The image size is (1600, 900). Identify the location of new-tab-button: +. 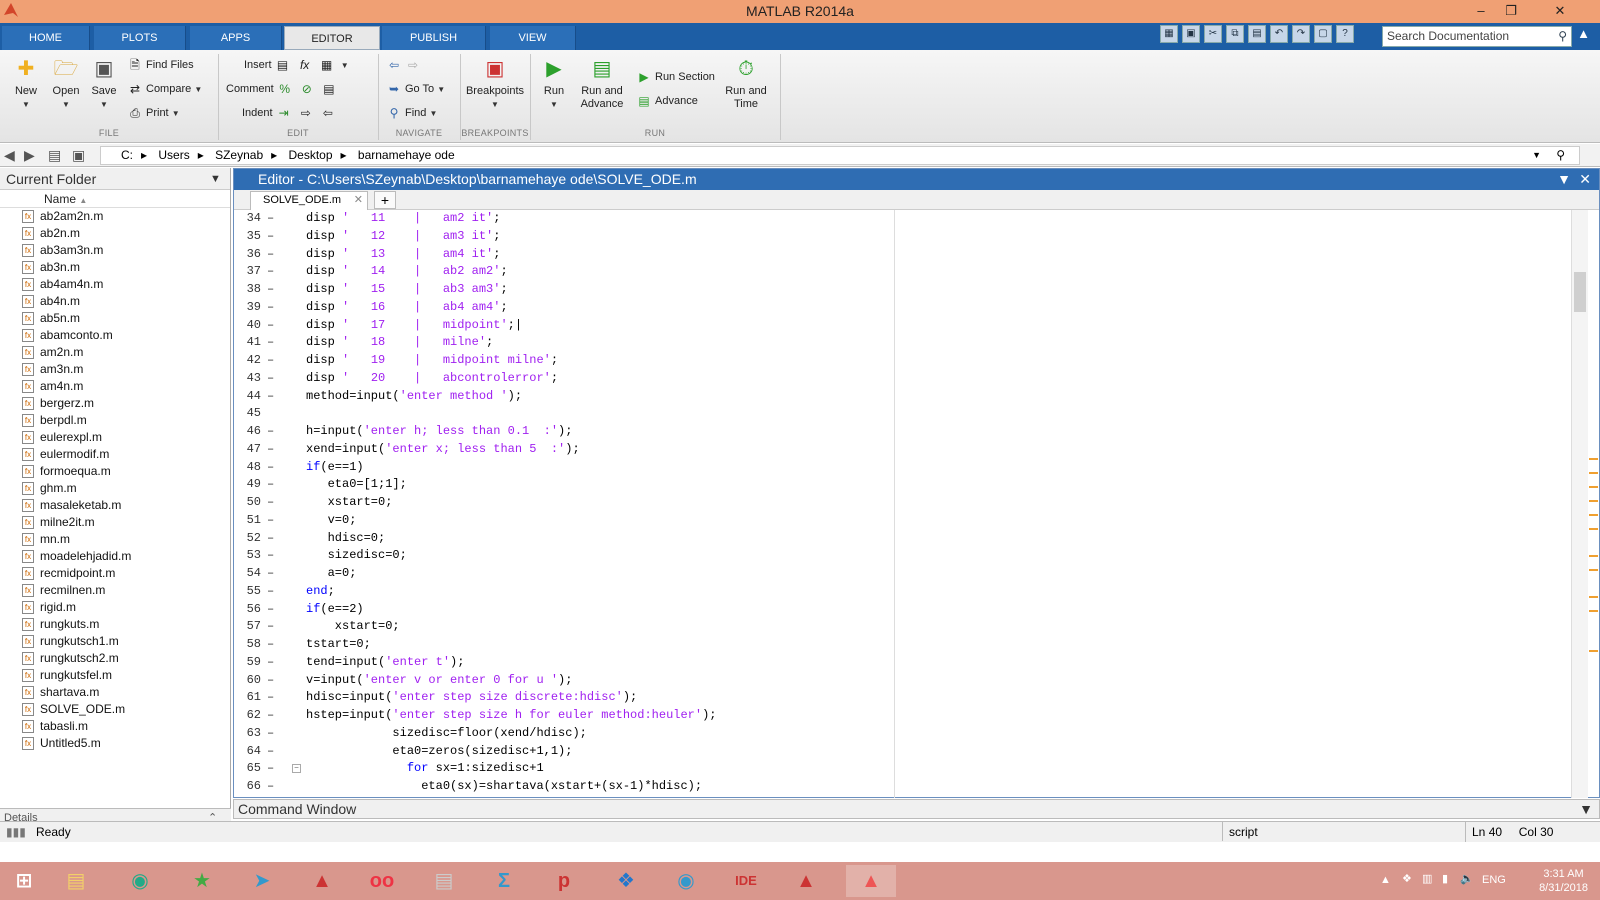
(385, 200).